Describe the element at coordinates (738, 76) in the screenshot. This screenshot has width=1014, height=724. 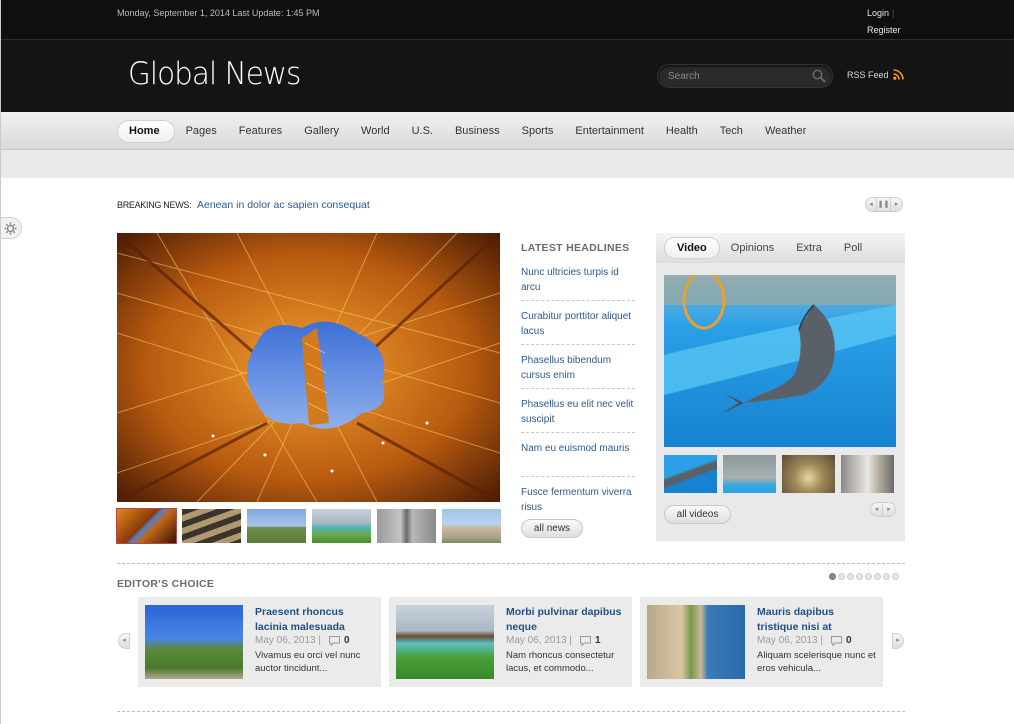
I see `search-input` at that location.